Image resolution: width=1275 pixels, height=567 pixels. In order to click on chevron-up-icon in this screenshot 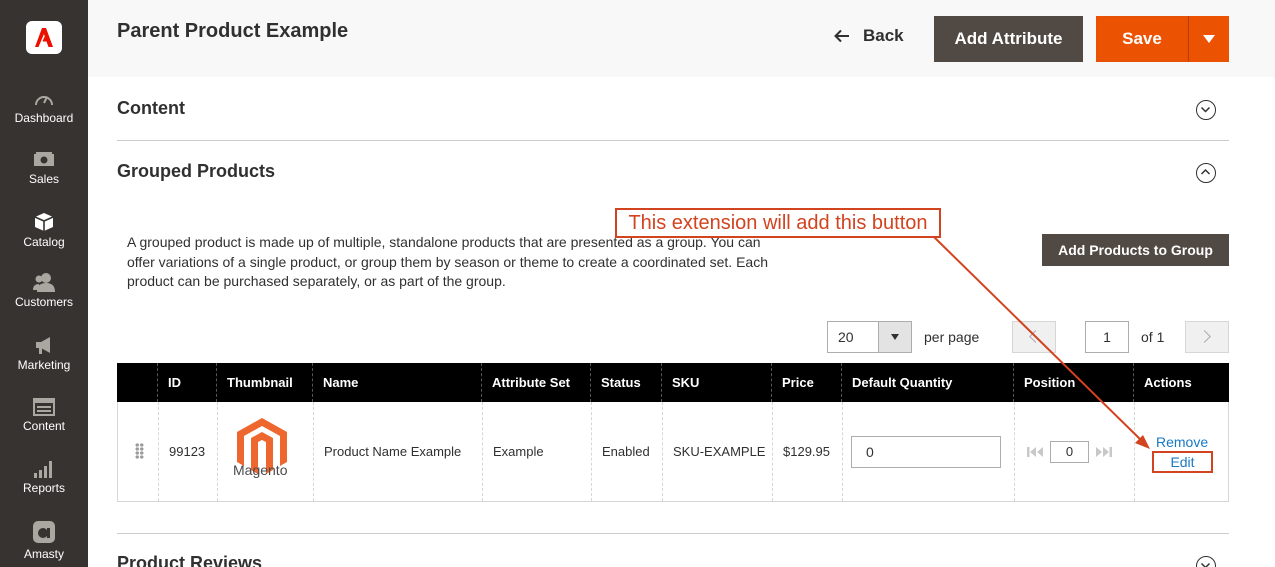, I will do `click(1205, 171)`.